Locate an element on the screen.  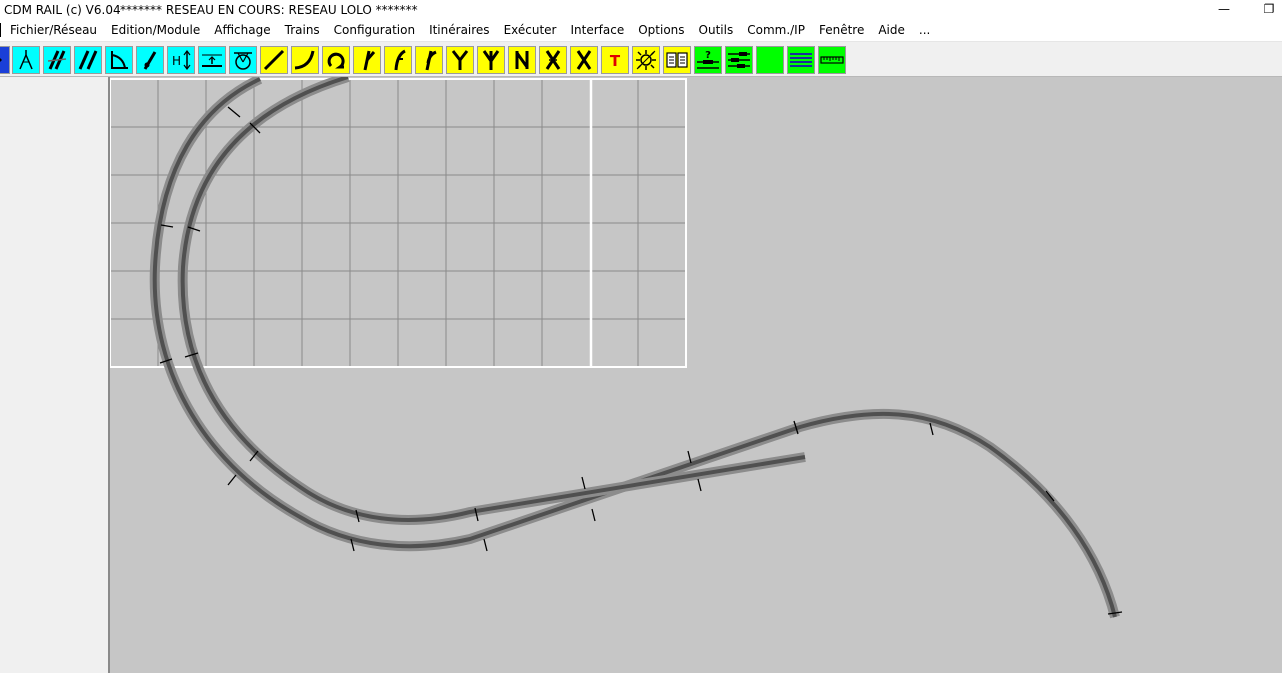
toolbar-button-three-way-switch is located at coordinates (491, 60).